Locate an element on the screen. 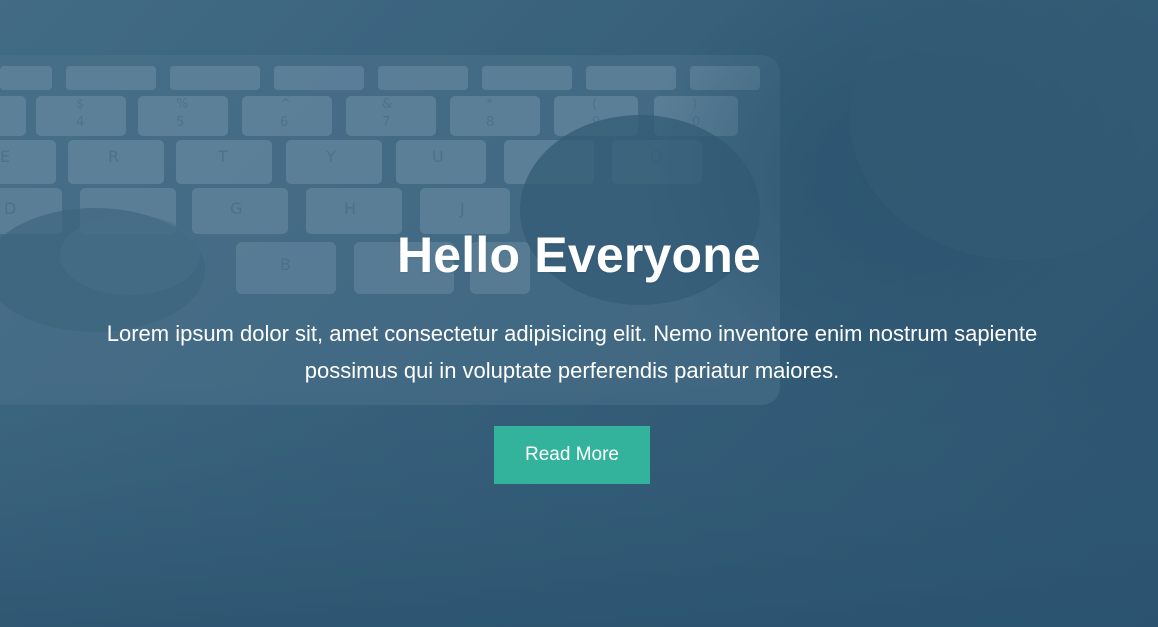 Image resolution: width=1158 pixels, height=627 pixels. hero-title: Hello Everyone is located at coordinates (579, 255).